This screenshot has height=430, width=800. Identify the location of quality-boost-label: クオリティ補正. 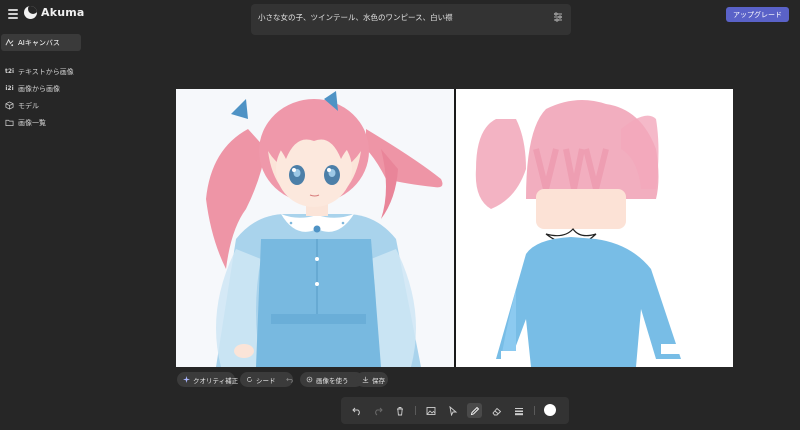
(216, 380).